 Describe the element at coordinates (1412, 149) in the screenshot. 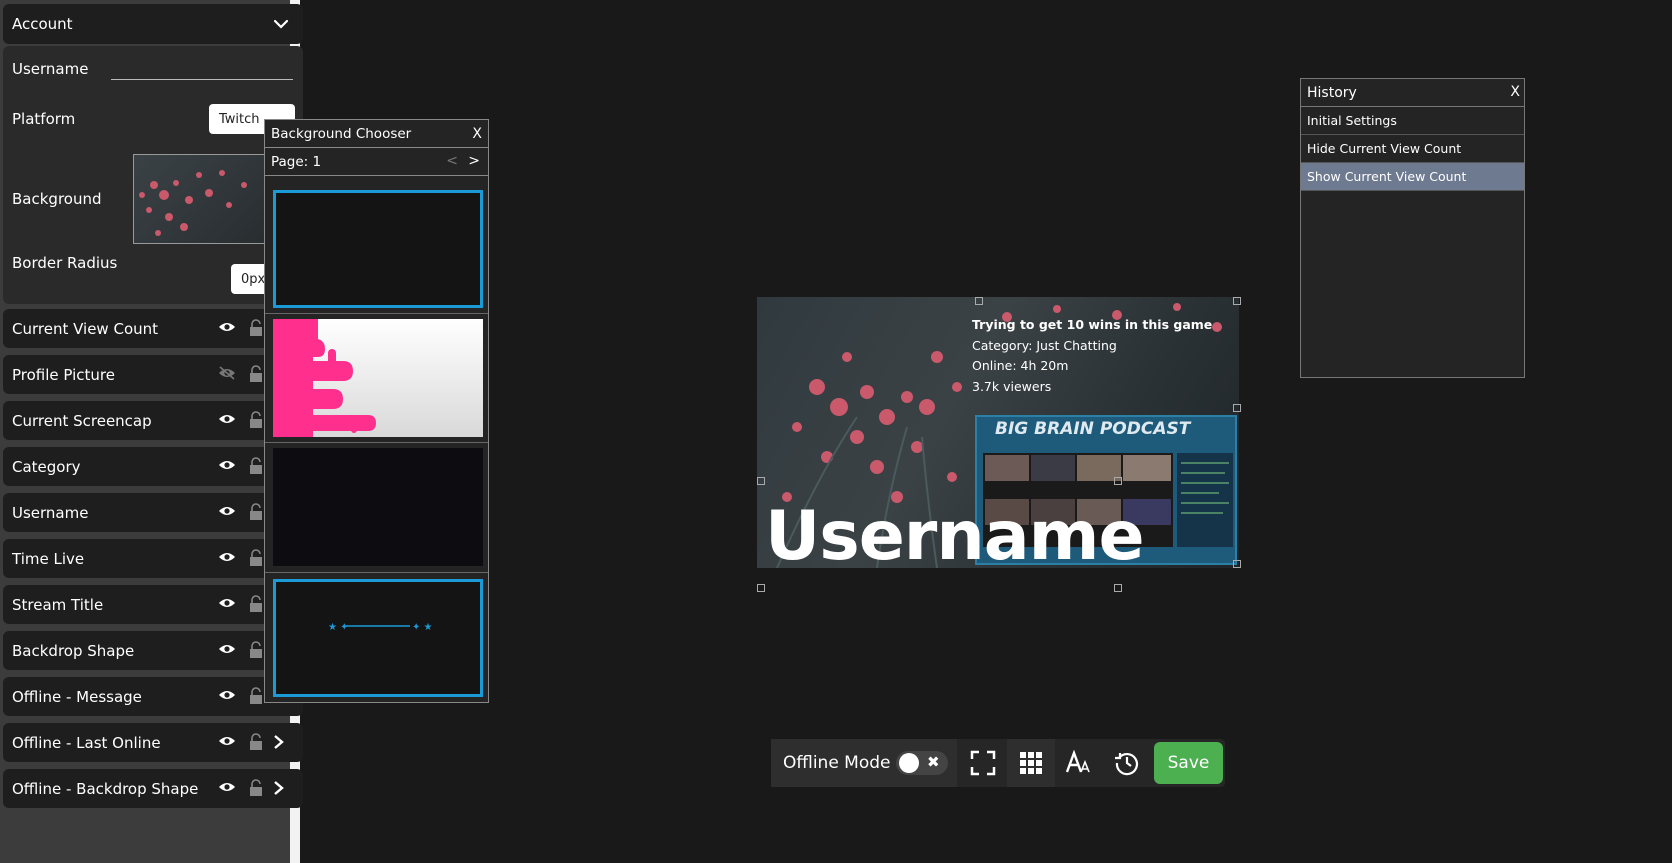

I see `history-item: Hide Current View Count` at that location.